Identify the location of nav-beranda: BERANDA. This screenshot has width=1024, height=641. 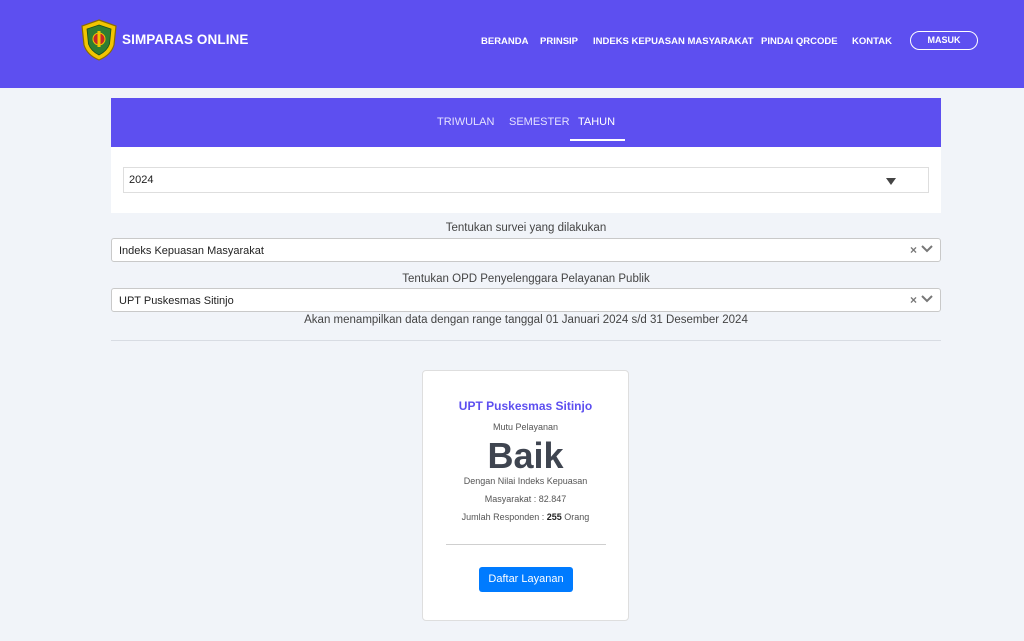
(505, 41).